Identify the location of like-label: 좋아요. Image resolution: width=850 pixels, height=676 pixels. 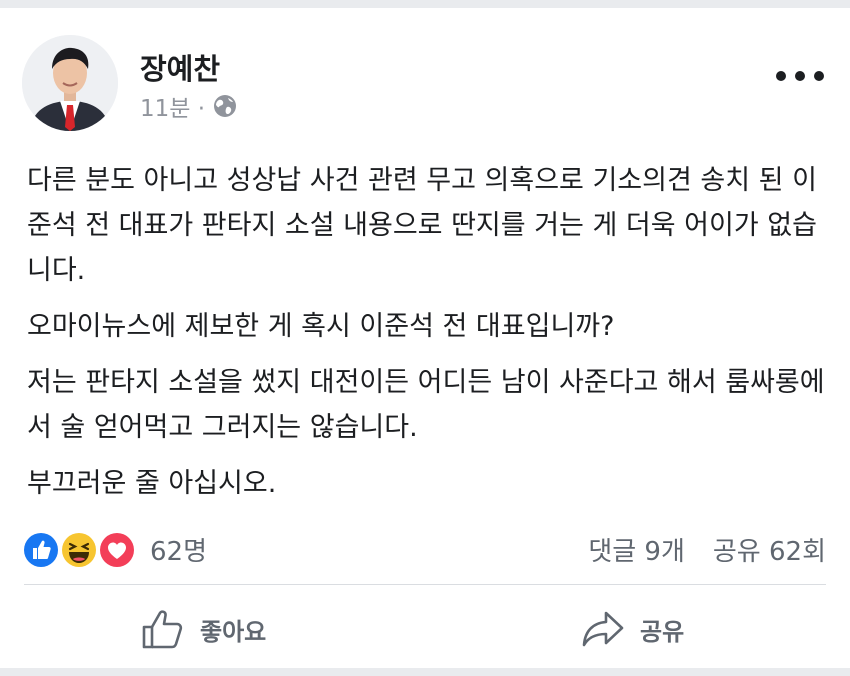
(233, 631).